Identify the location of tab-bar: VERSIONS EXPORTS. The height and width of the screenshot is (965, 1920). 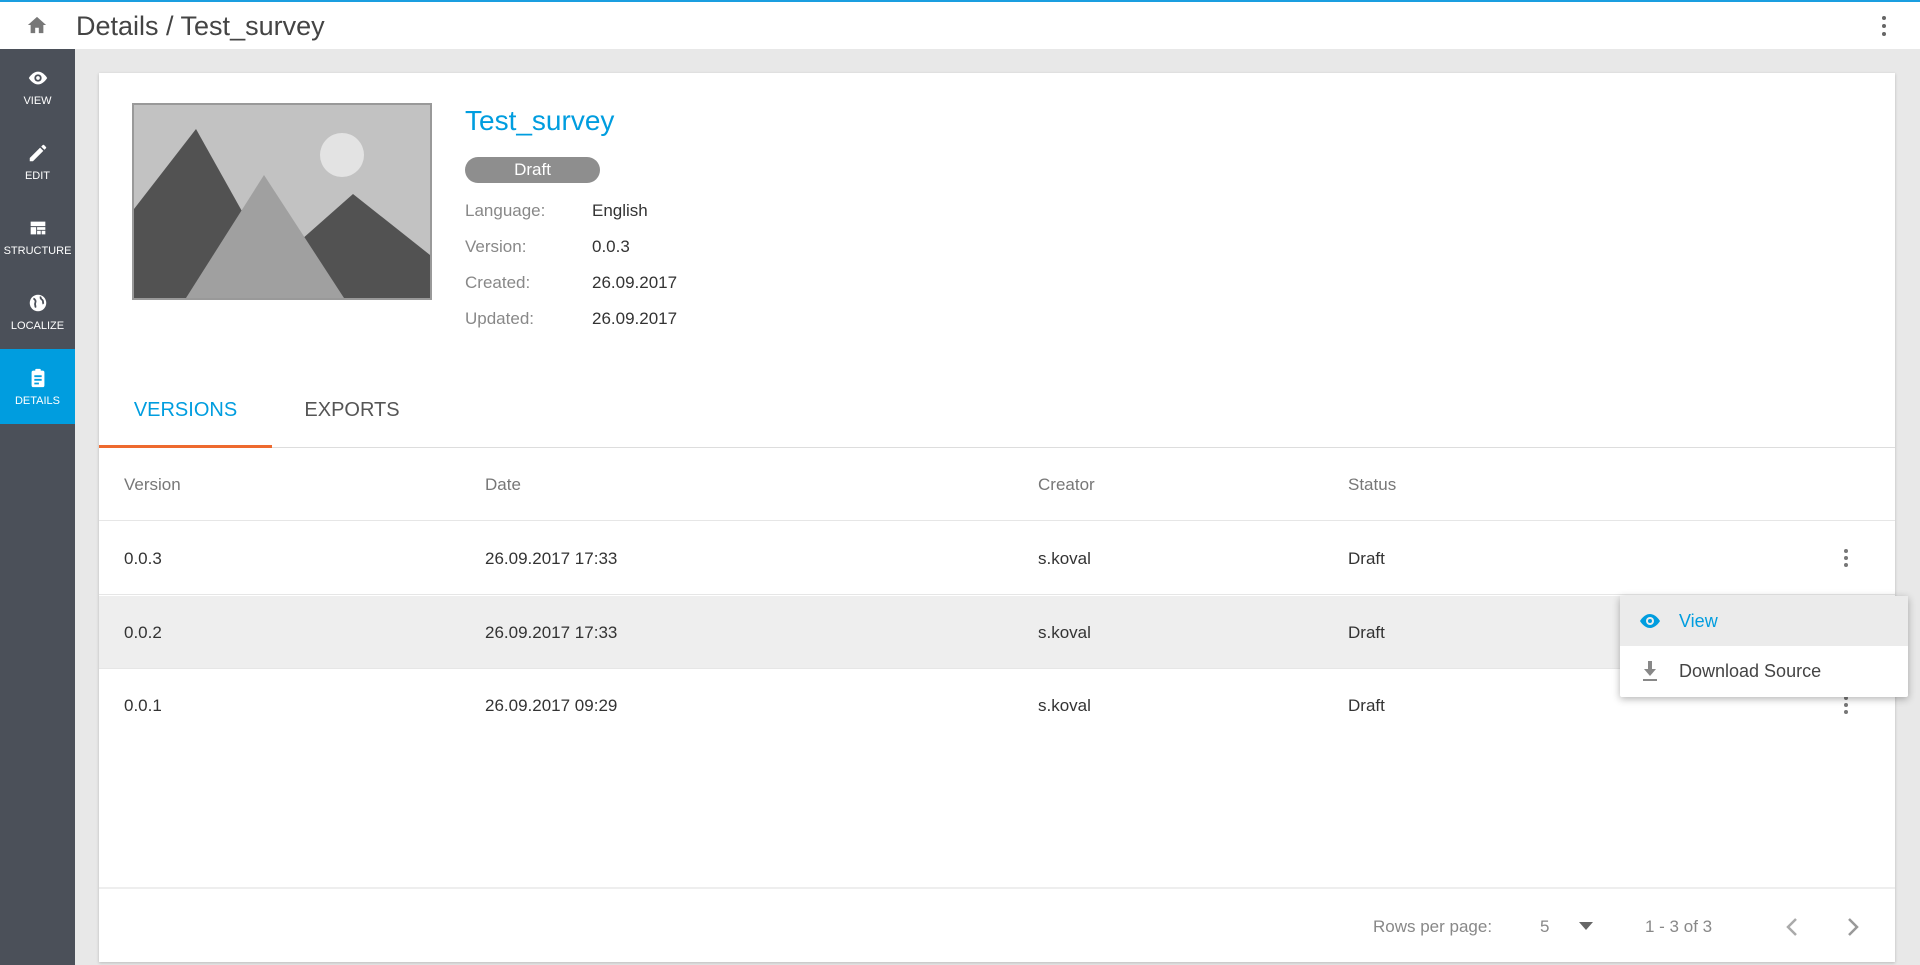
(997, 410).